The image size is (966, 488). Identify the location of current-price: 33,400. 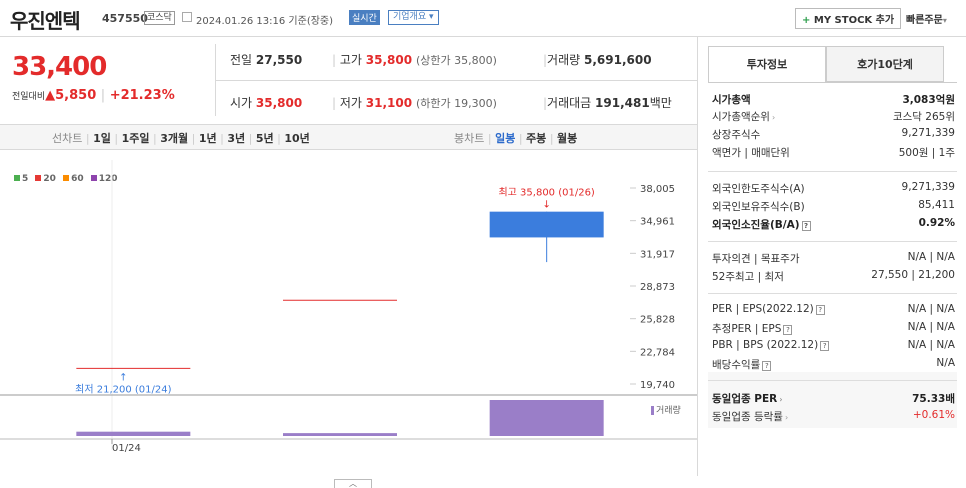
(59, 67).